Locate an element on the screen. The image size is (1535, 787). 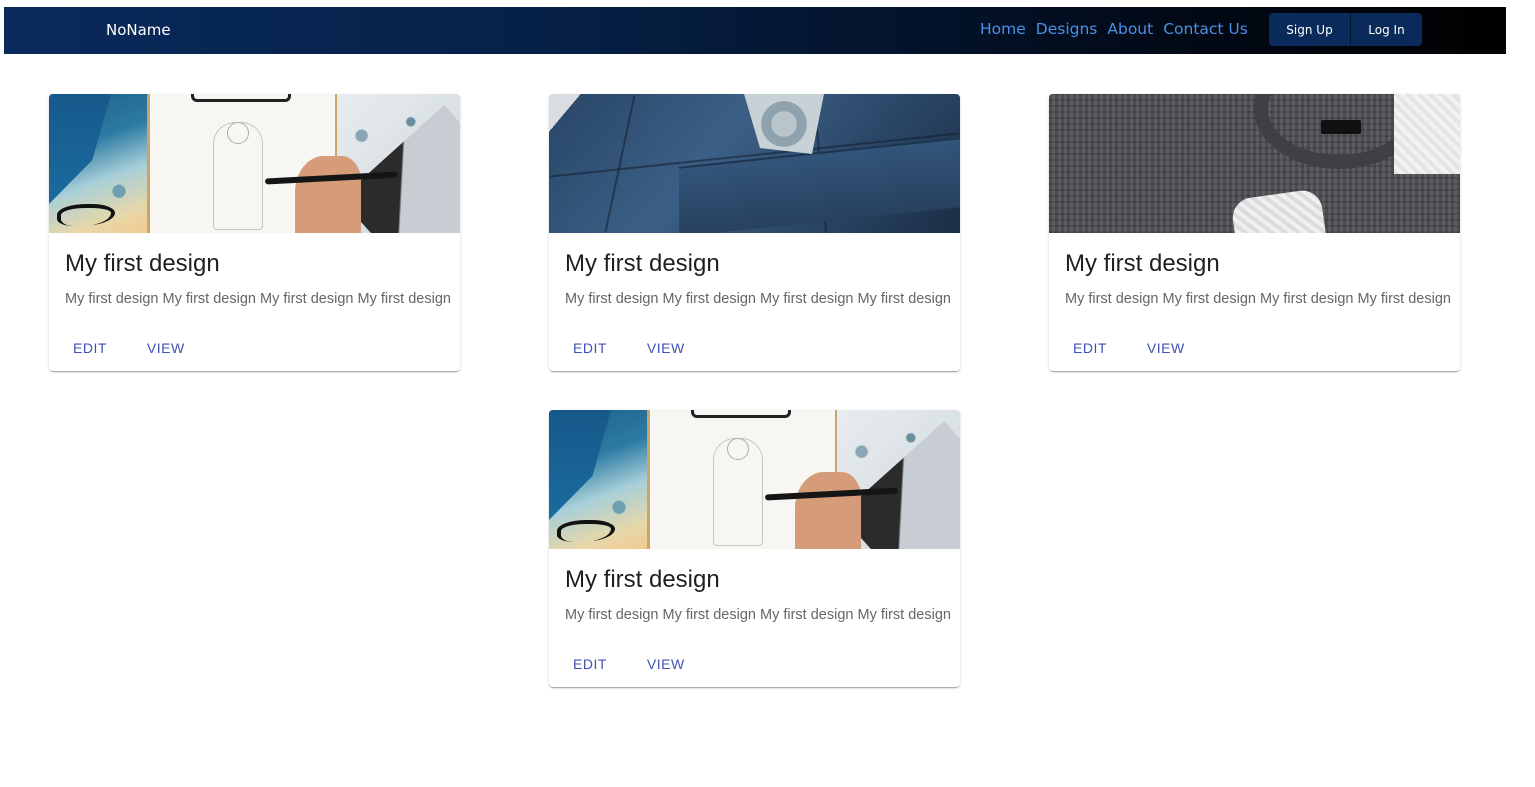
suit-image is located at coordinates (754, 163).